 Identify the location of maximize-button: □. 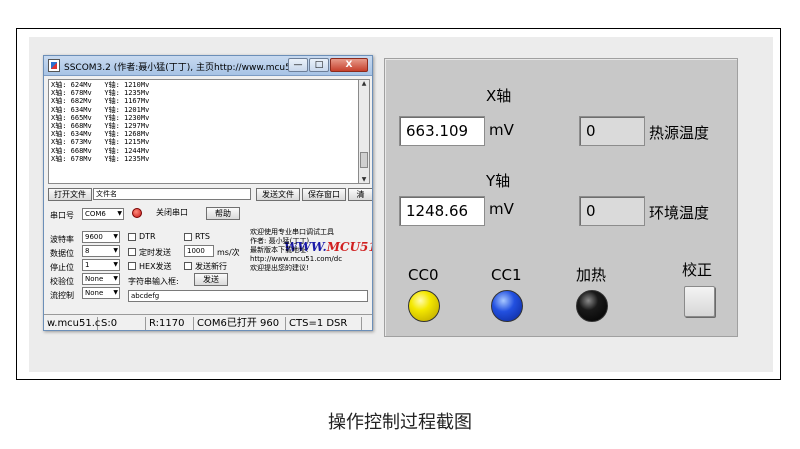
(319, 65).